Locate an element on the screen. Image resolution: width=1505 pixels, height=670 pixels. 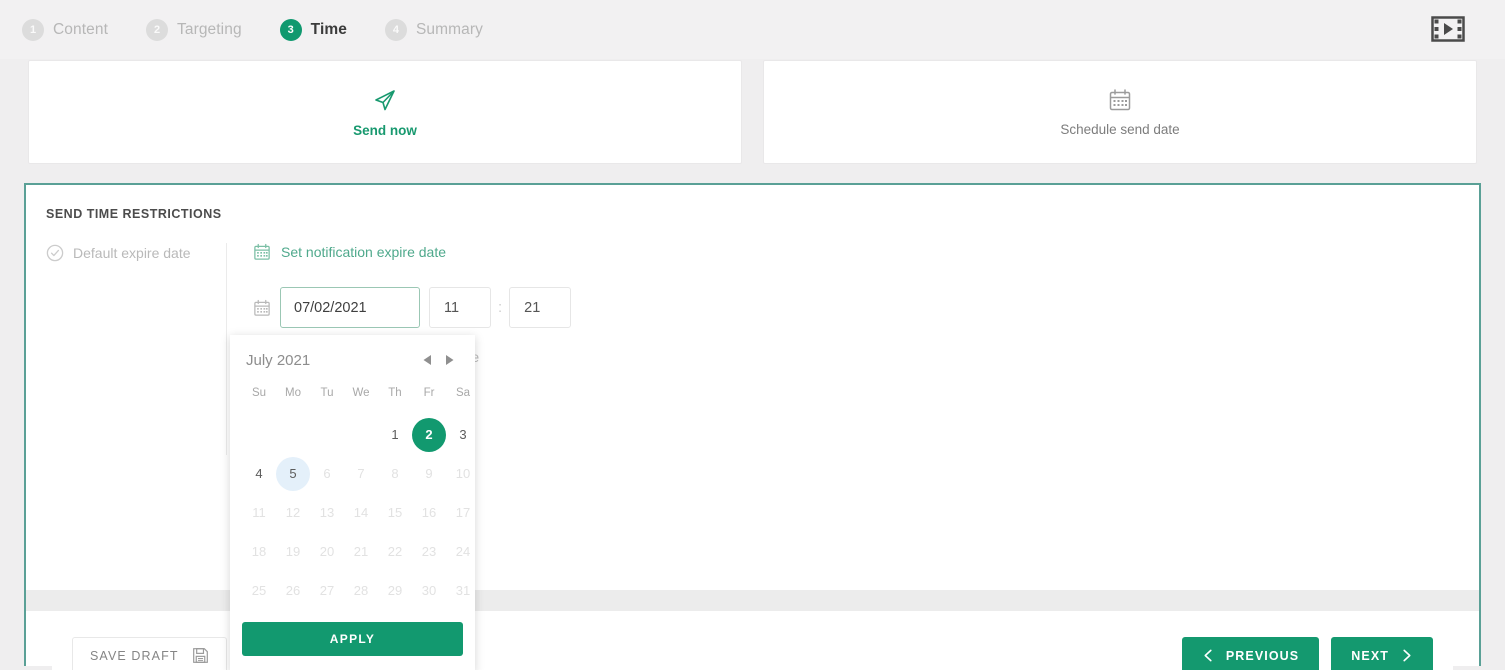
calendar-day: 23 is located at coordinates (429, 551).